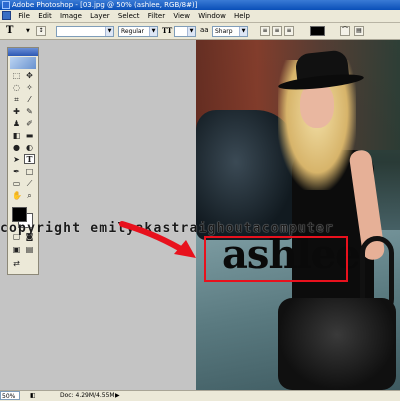 The height and width of the screenshot is (401, 400). Describe the element at coordinates (265, 31) in the screenshot. I see `align-left-icon: ≡` at that location.